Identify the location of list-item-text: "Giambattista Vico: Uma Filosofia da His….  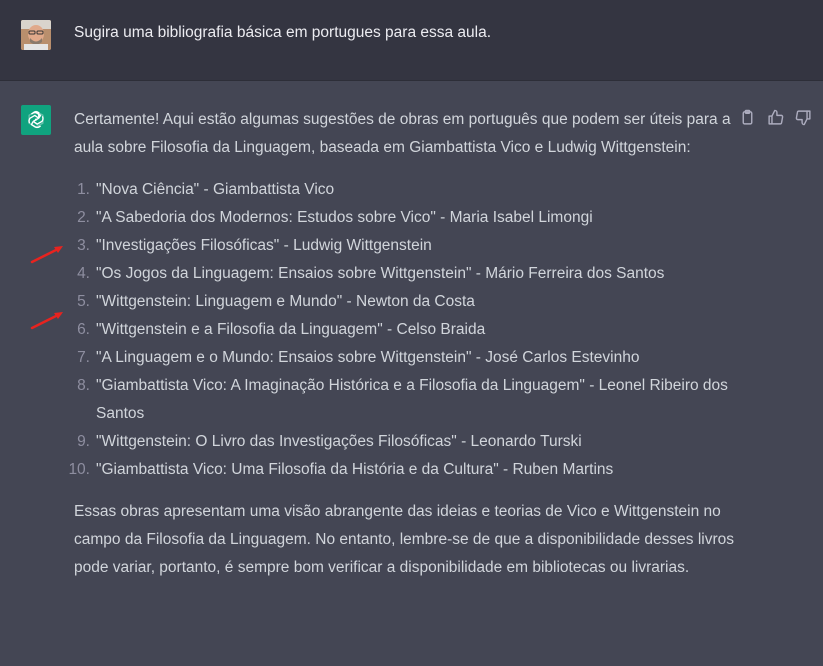
(355, 469).